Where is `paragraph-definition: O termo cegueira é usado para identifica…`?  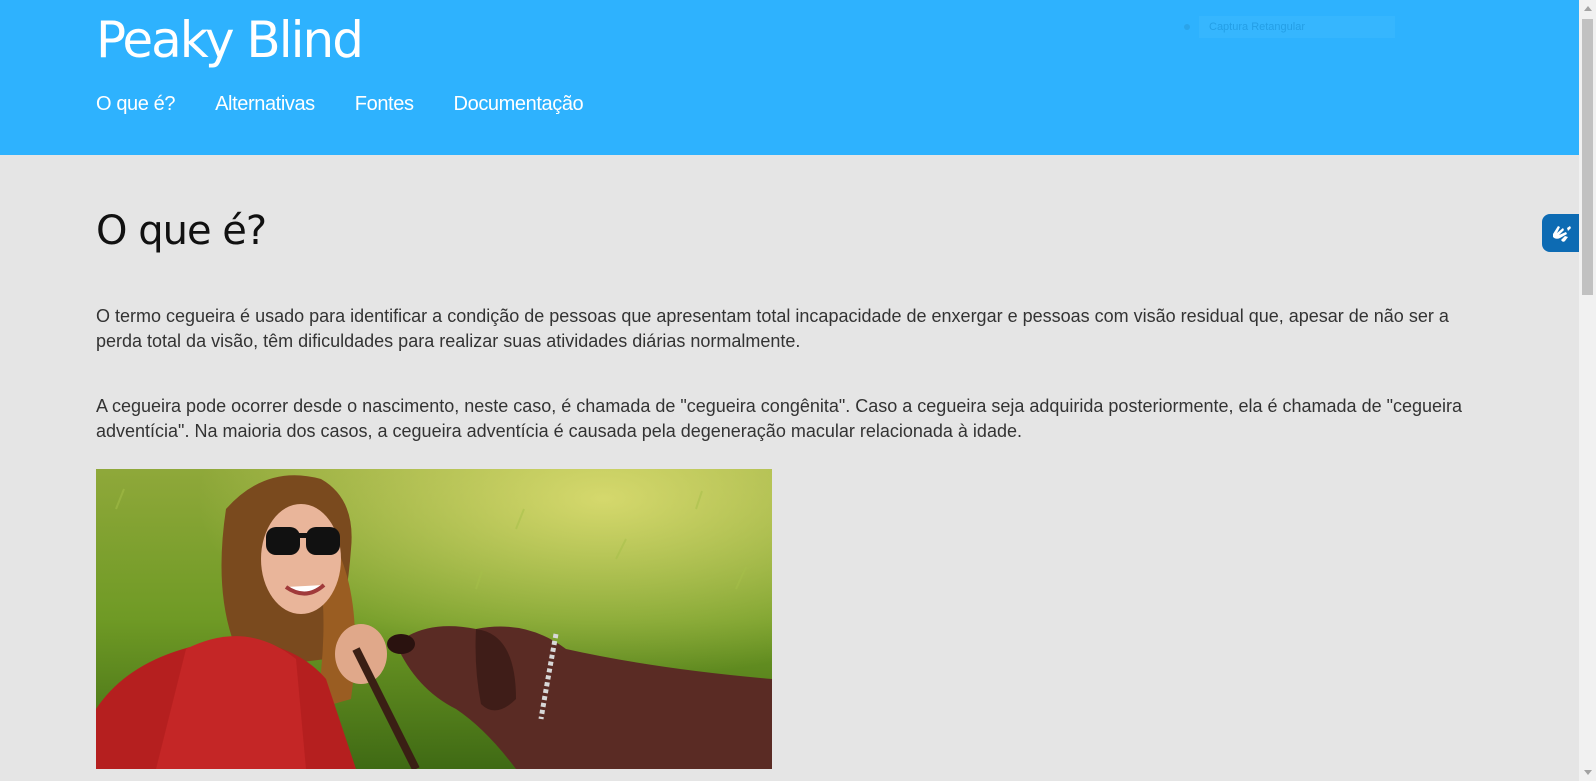 paragraph-definition: O termo cegueira é usado para identifica… is located at coordinates (772, 328).